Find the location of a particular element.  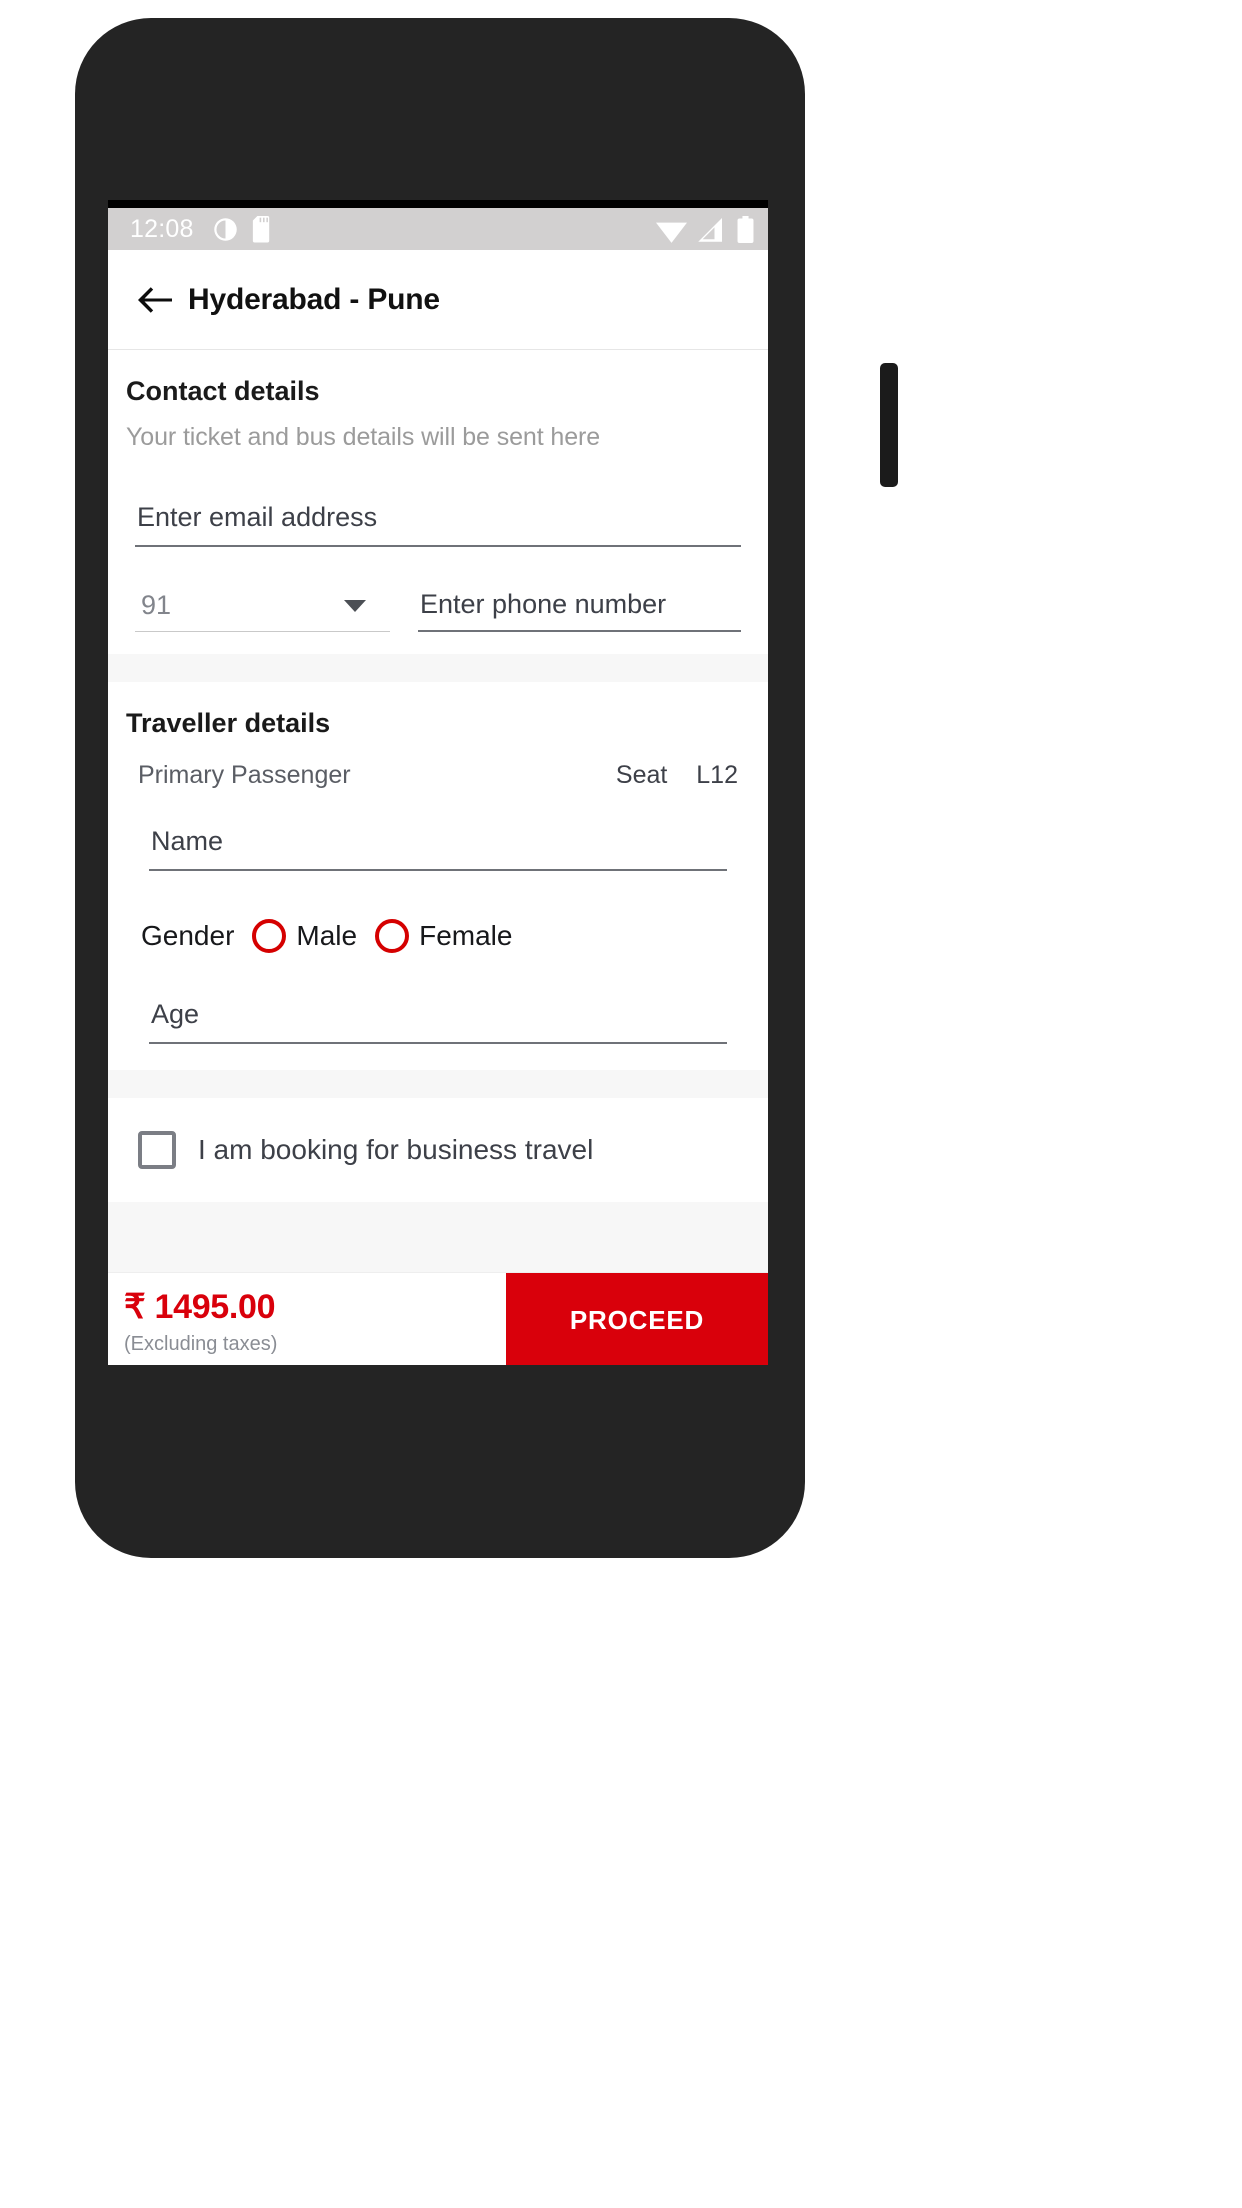

gender-option-male-label: Male is located at coordinates (326, 936).